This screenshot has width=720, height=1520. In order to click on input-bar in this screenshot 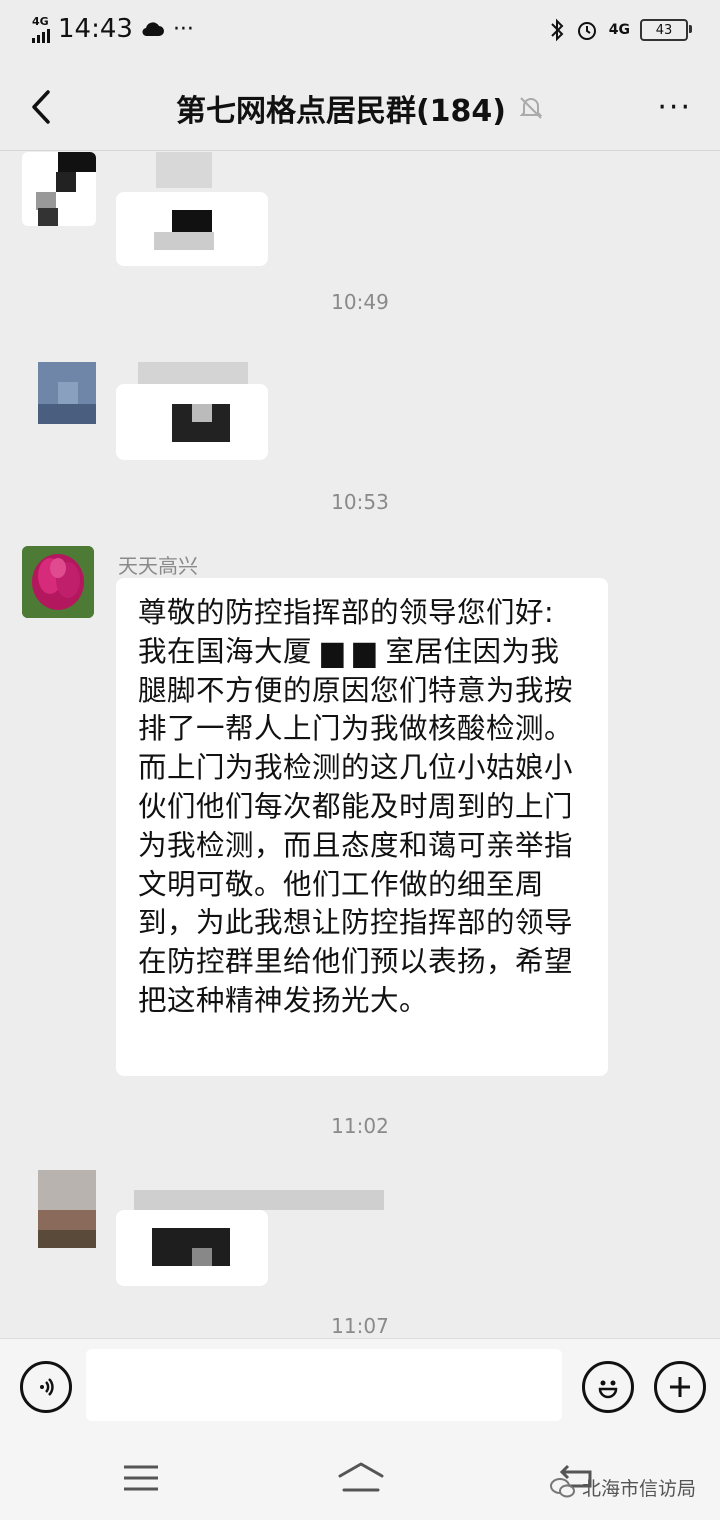, I will do `click(360, 1386)`.